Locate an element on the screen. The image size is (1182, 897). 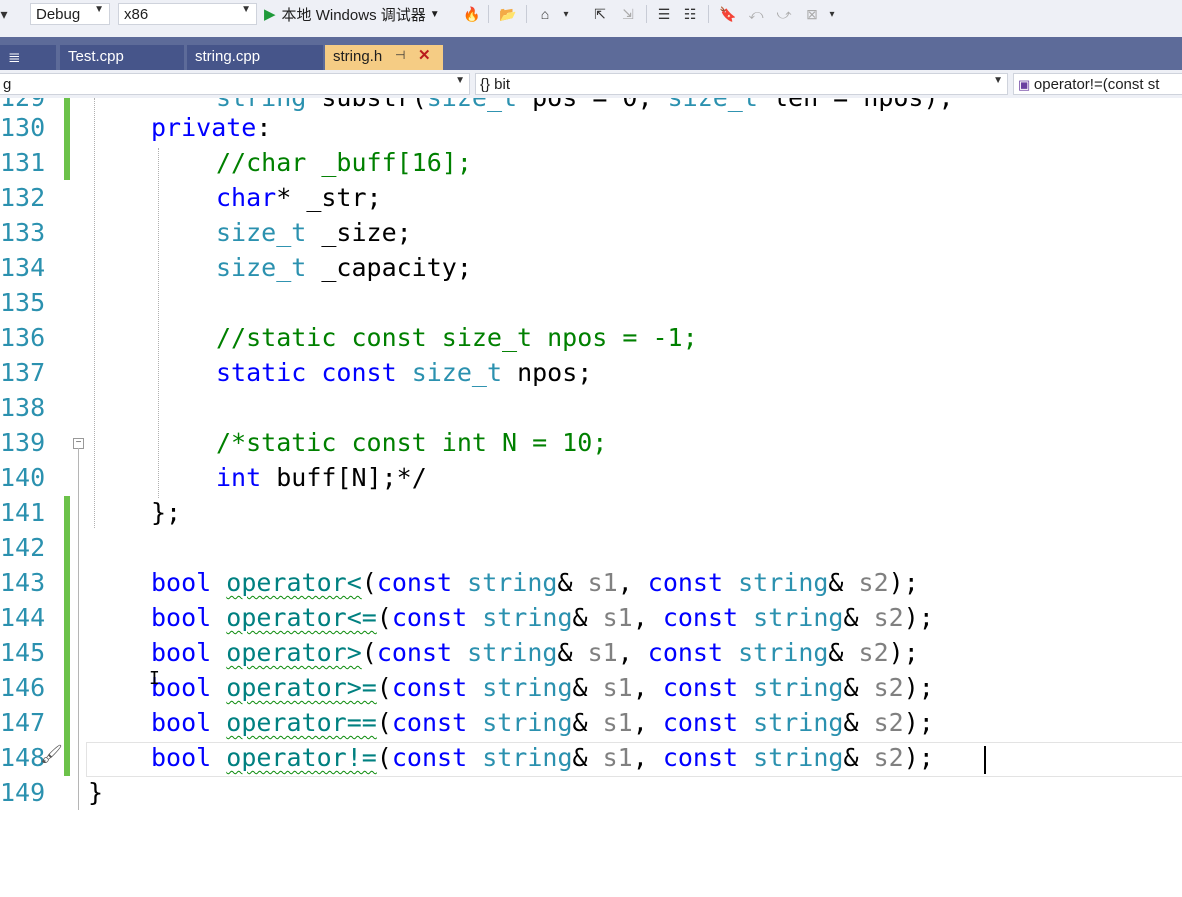
start-debugging-label: 本地 Windows 调试器 is located at coordinates (353, 15).